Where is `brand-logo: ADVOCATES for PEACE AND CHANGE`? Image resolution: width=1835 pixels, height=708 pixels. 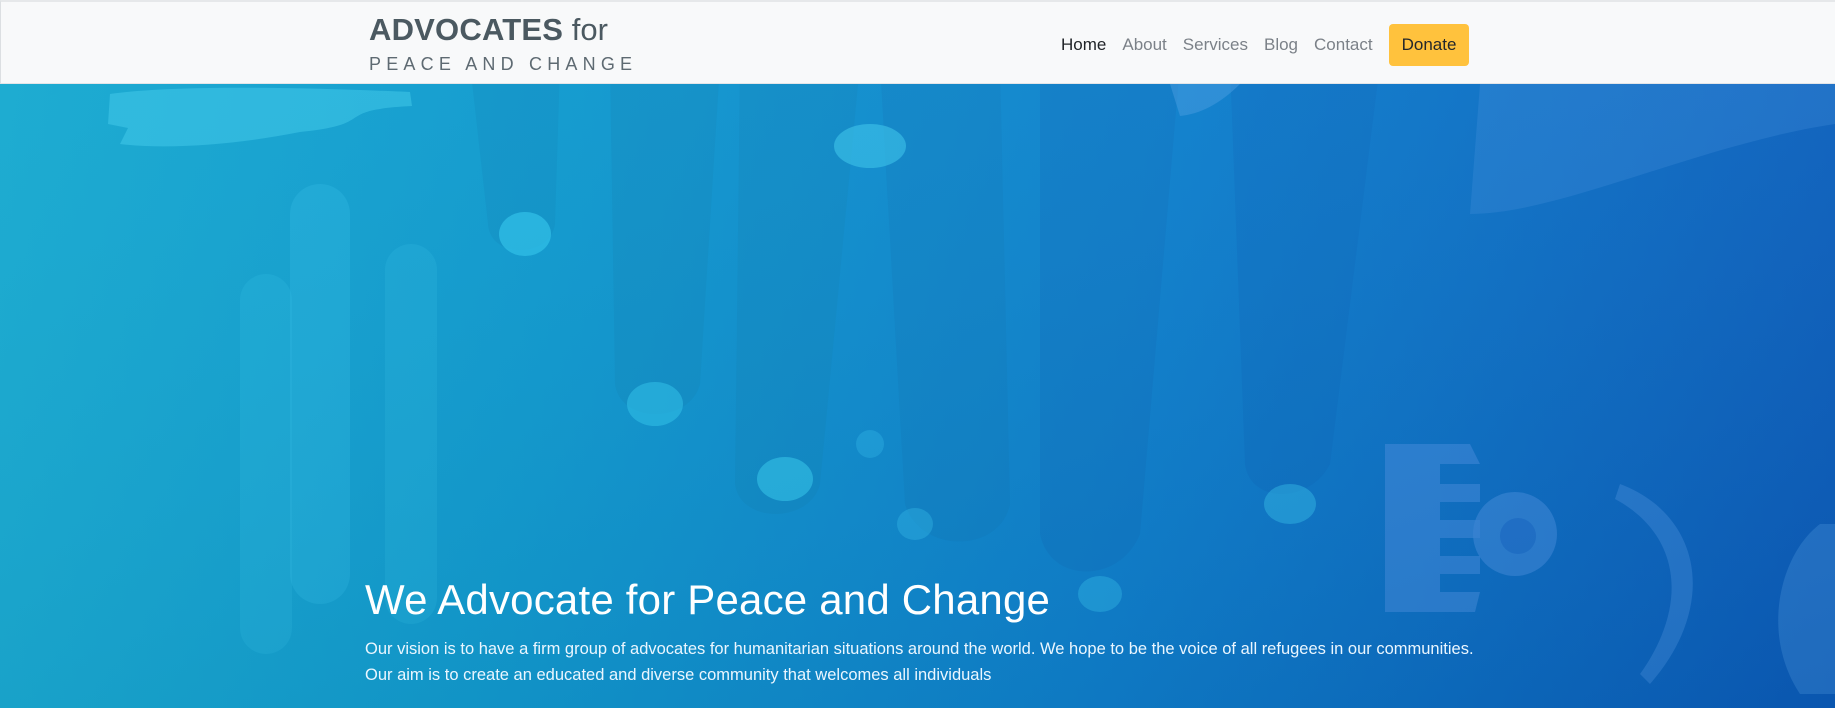
brand-logo: ADVOCATES for PEACE AND CHANGE is located at coordinates (503, 43).